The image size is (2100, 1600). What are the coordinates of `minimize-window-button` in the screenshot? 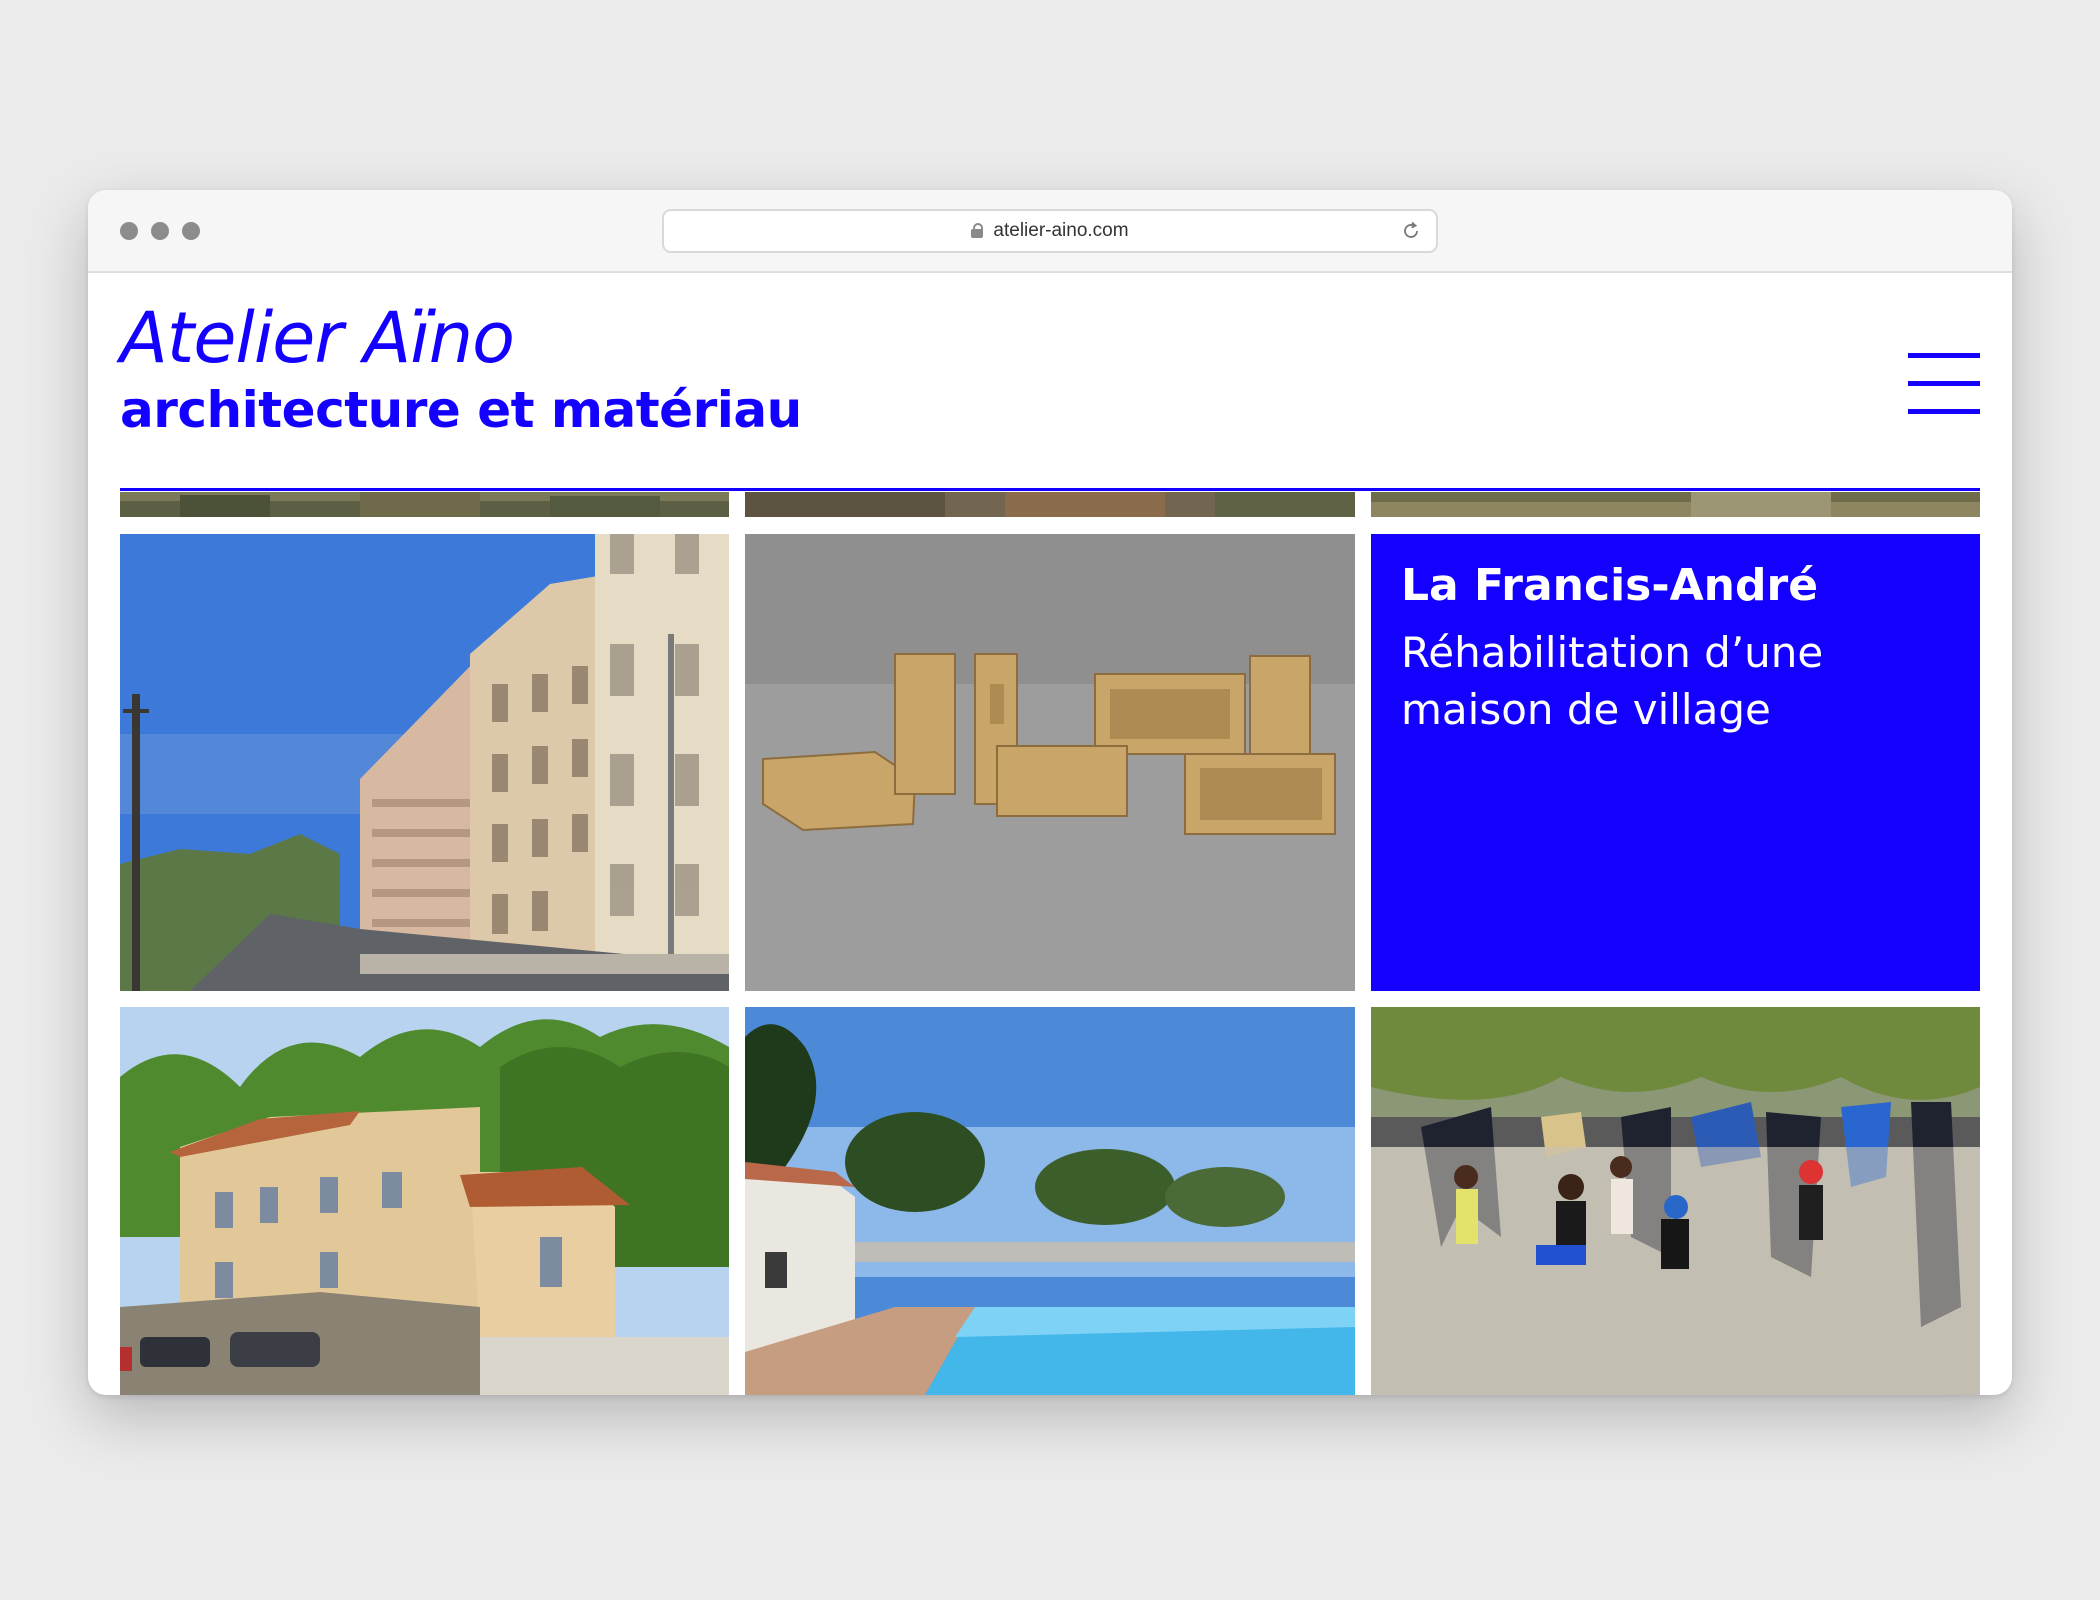 It's located at (160, 231).